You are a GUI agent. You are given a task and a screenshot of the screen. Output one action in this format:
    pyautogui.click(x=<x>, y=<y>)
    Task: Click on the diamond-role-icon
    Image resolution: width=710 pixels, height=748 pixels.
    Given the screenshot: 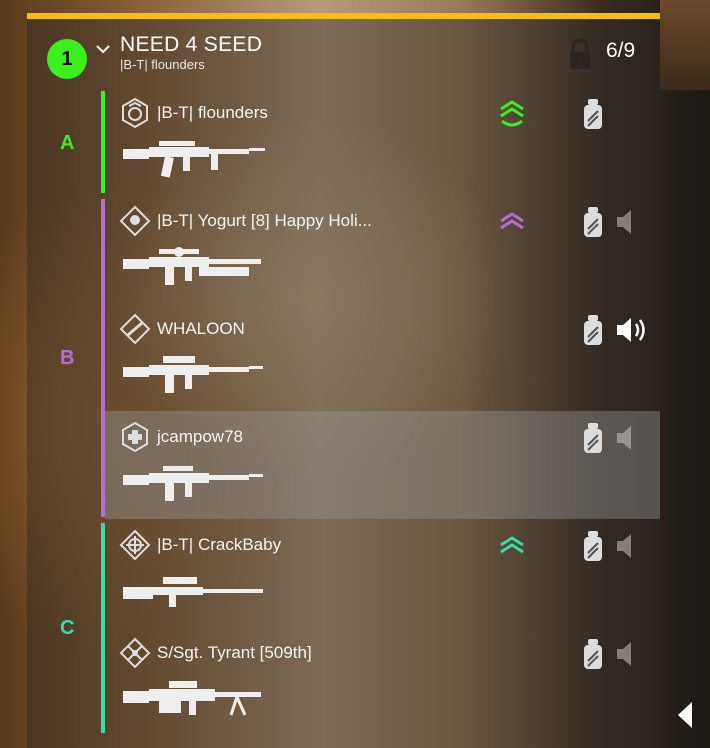 What is the action you would take?
    pyautogui.click(x=135, y=221)
    